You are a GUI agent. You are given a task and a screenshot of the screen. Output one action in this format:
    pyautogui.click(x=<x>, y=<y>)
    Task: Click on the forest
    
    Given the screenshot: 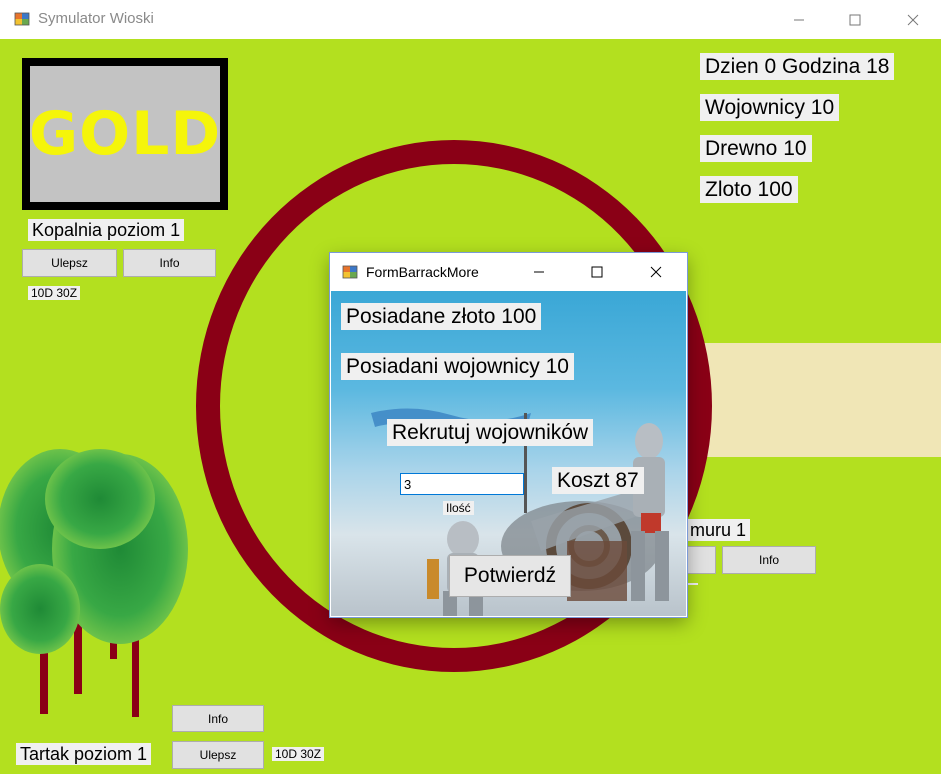 What is the action you would take?
    pyautogui.click(x=94, y=583)
    